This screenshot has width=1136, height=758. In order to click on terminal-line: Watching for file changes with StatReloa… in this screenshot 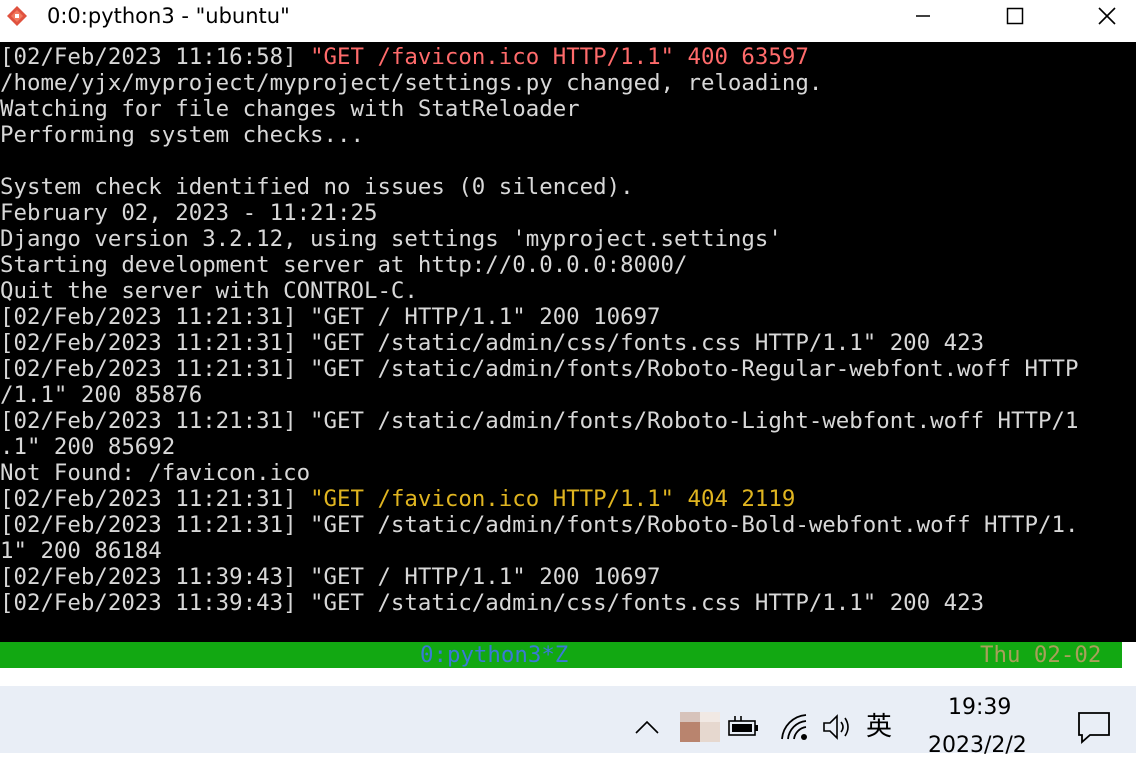, I will do `click(290, 109)`.